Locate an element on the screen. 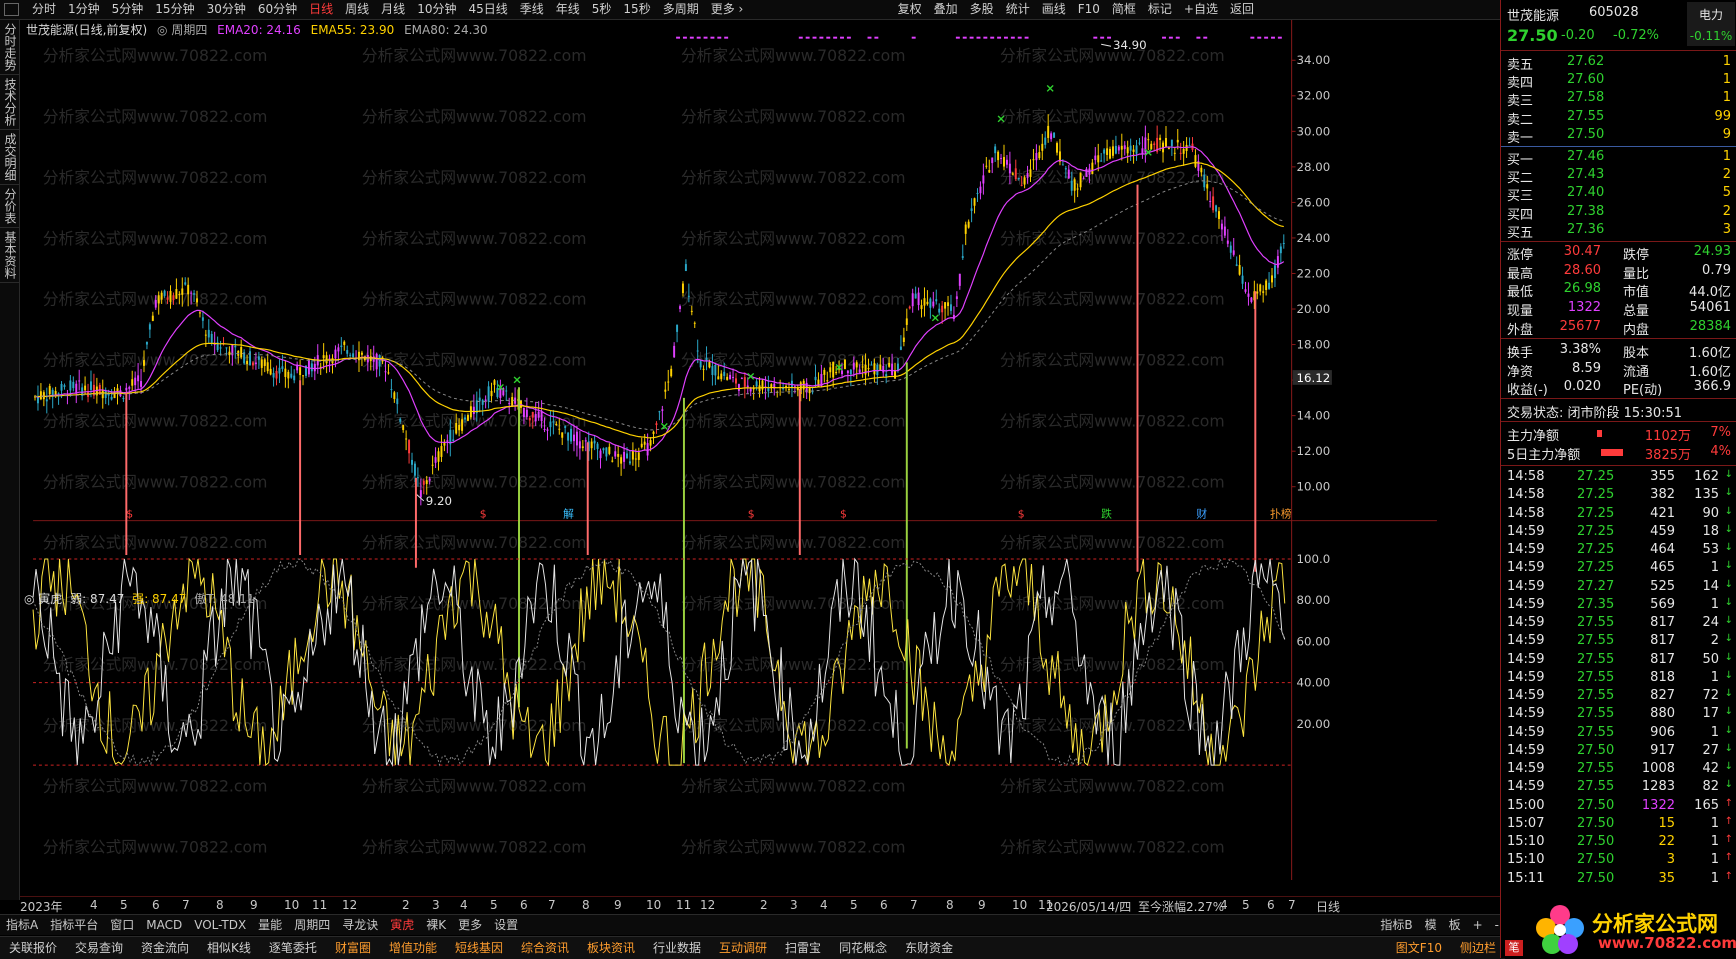  price-axis-label: 34.00 is located at coordinates (1314, 60).